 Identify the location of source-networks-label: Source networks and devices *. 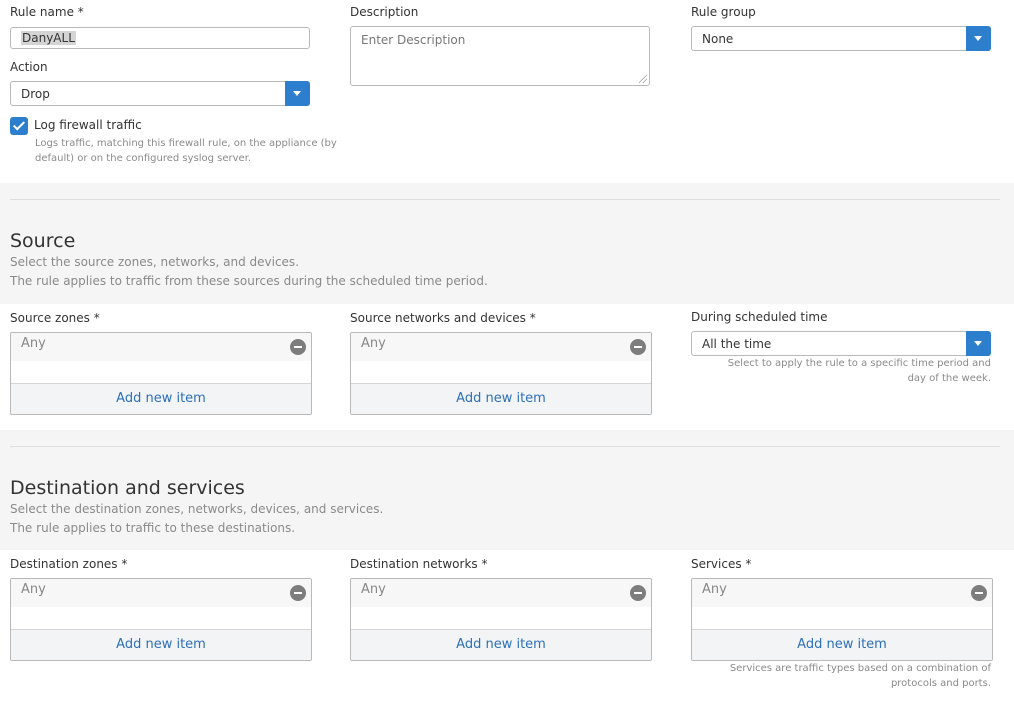
(443, 318).